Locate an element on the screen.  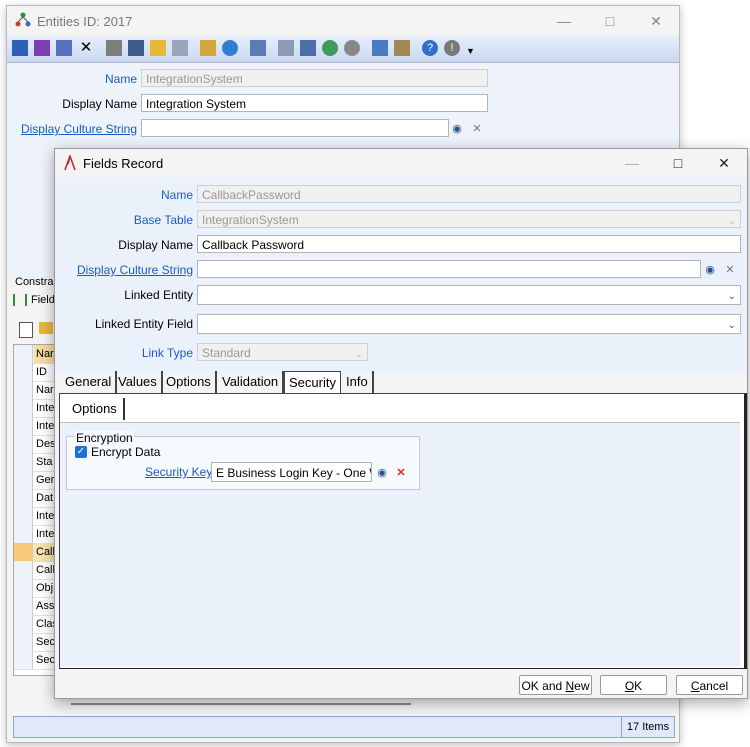
open-icon is located at coordinates (158, 48).